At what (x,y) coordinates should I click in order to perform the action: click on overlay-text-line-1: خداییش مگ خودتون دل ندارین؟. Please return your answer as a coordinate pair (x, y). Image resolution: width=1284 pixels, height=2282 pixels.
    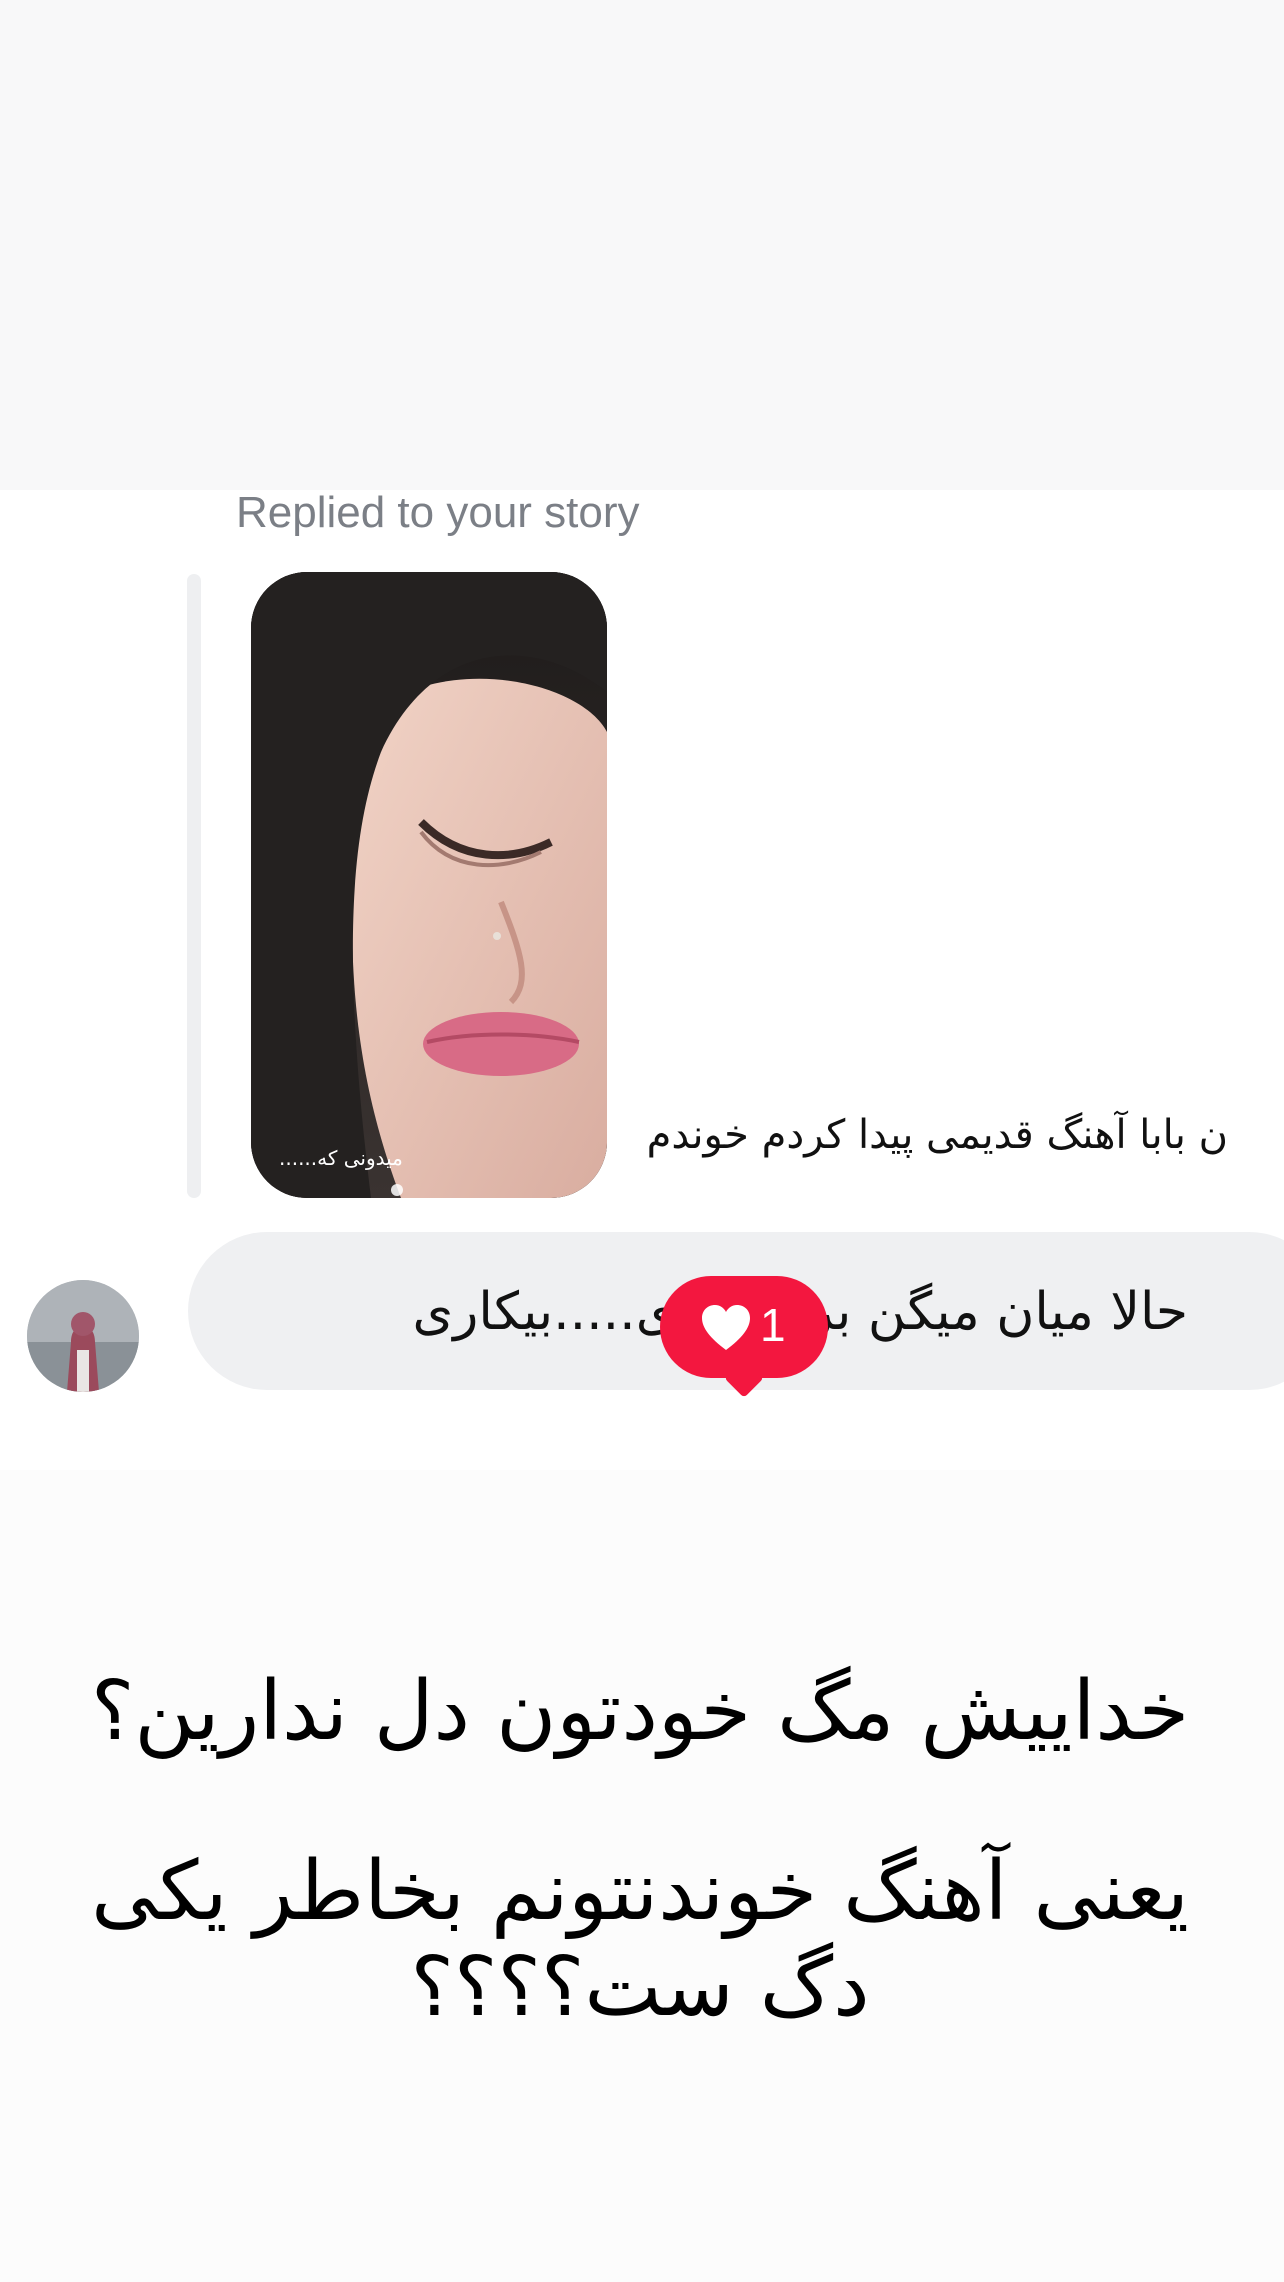
    Looking at the image, I should click on (640, 1711).